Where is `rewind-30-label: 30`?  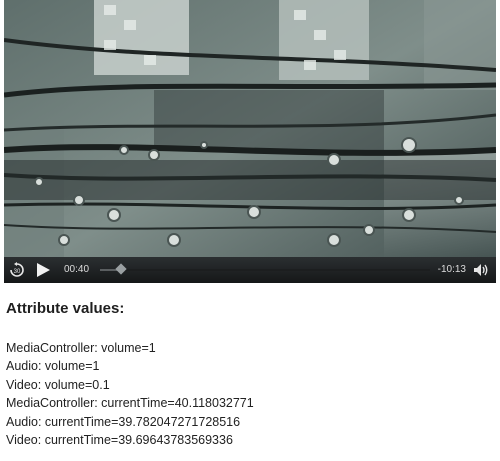 rewind-30-label: 30 is located at coordinates (17, 272).